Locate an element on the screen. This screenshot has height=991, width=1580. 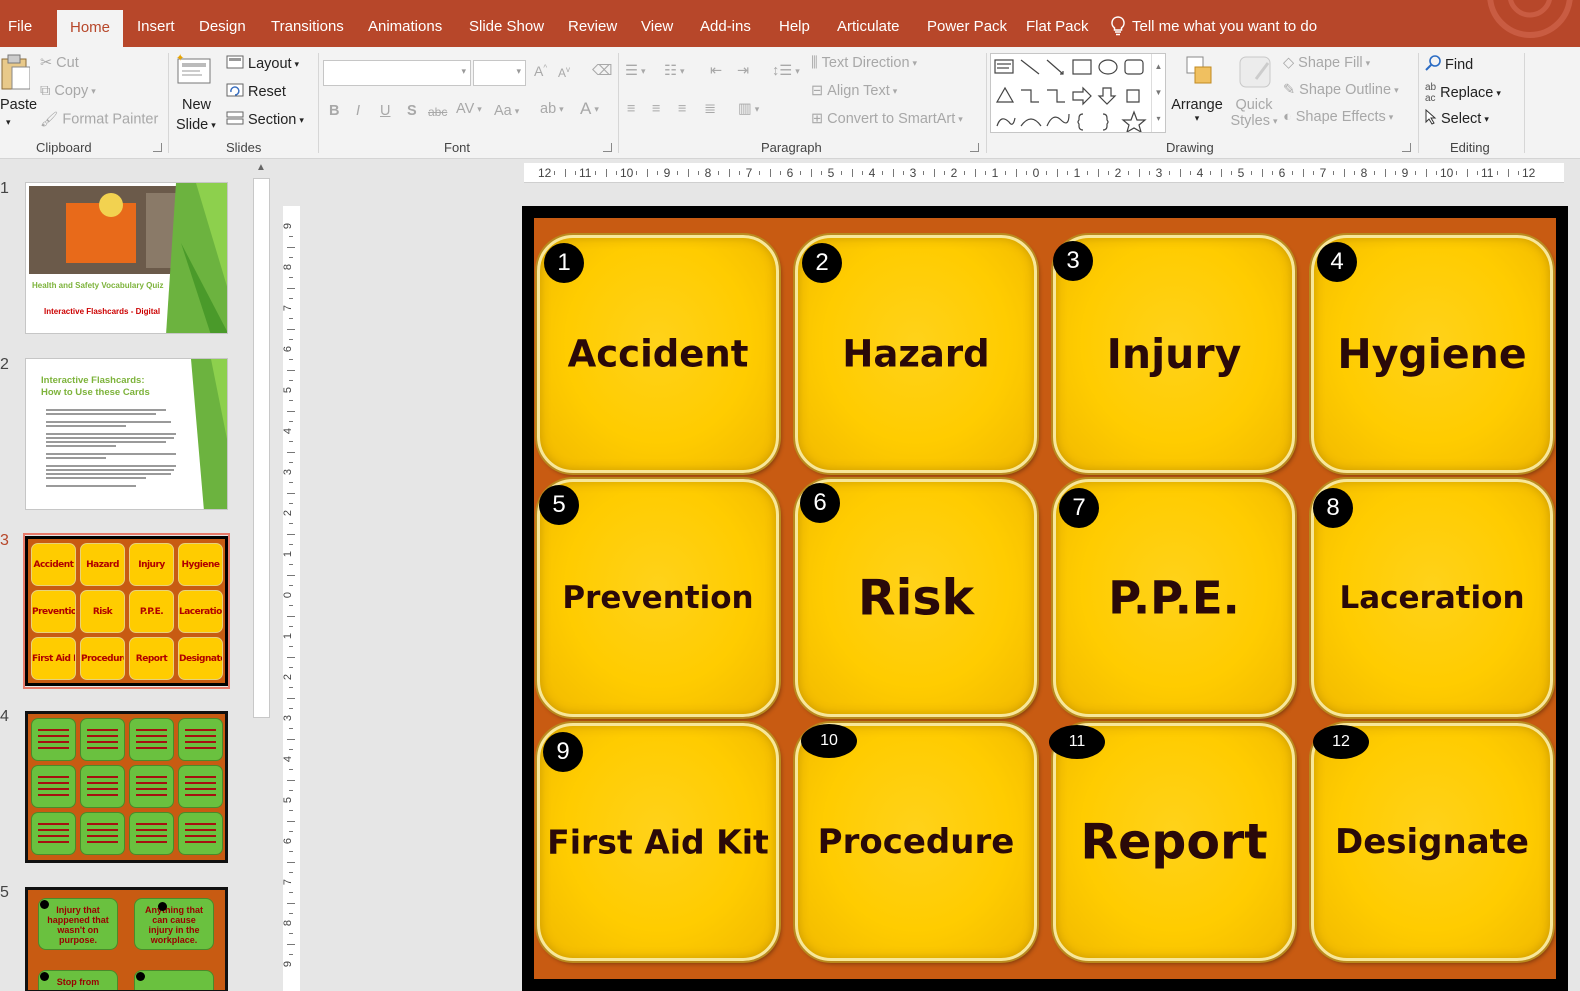
clear-formatting-button: ⌫ is located at coordinates (602, 71).